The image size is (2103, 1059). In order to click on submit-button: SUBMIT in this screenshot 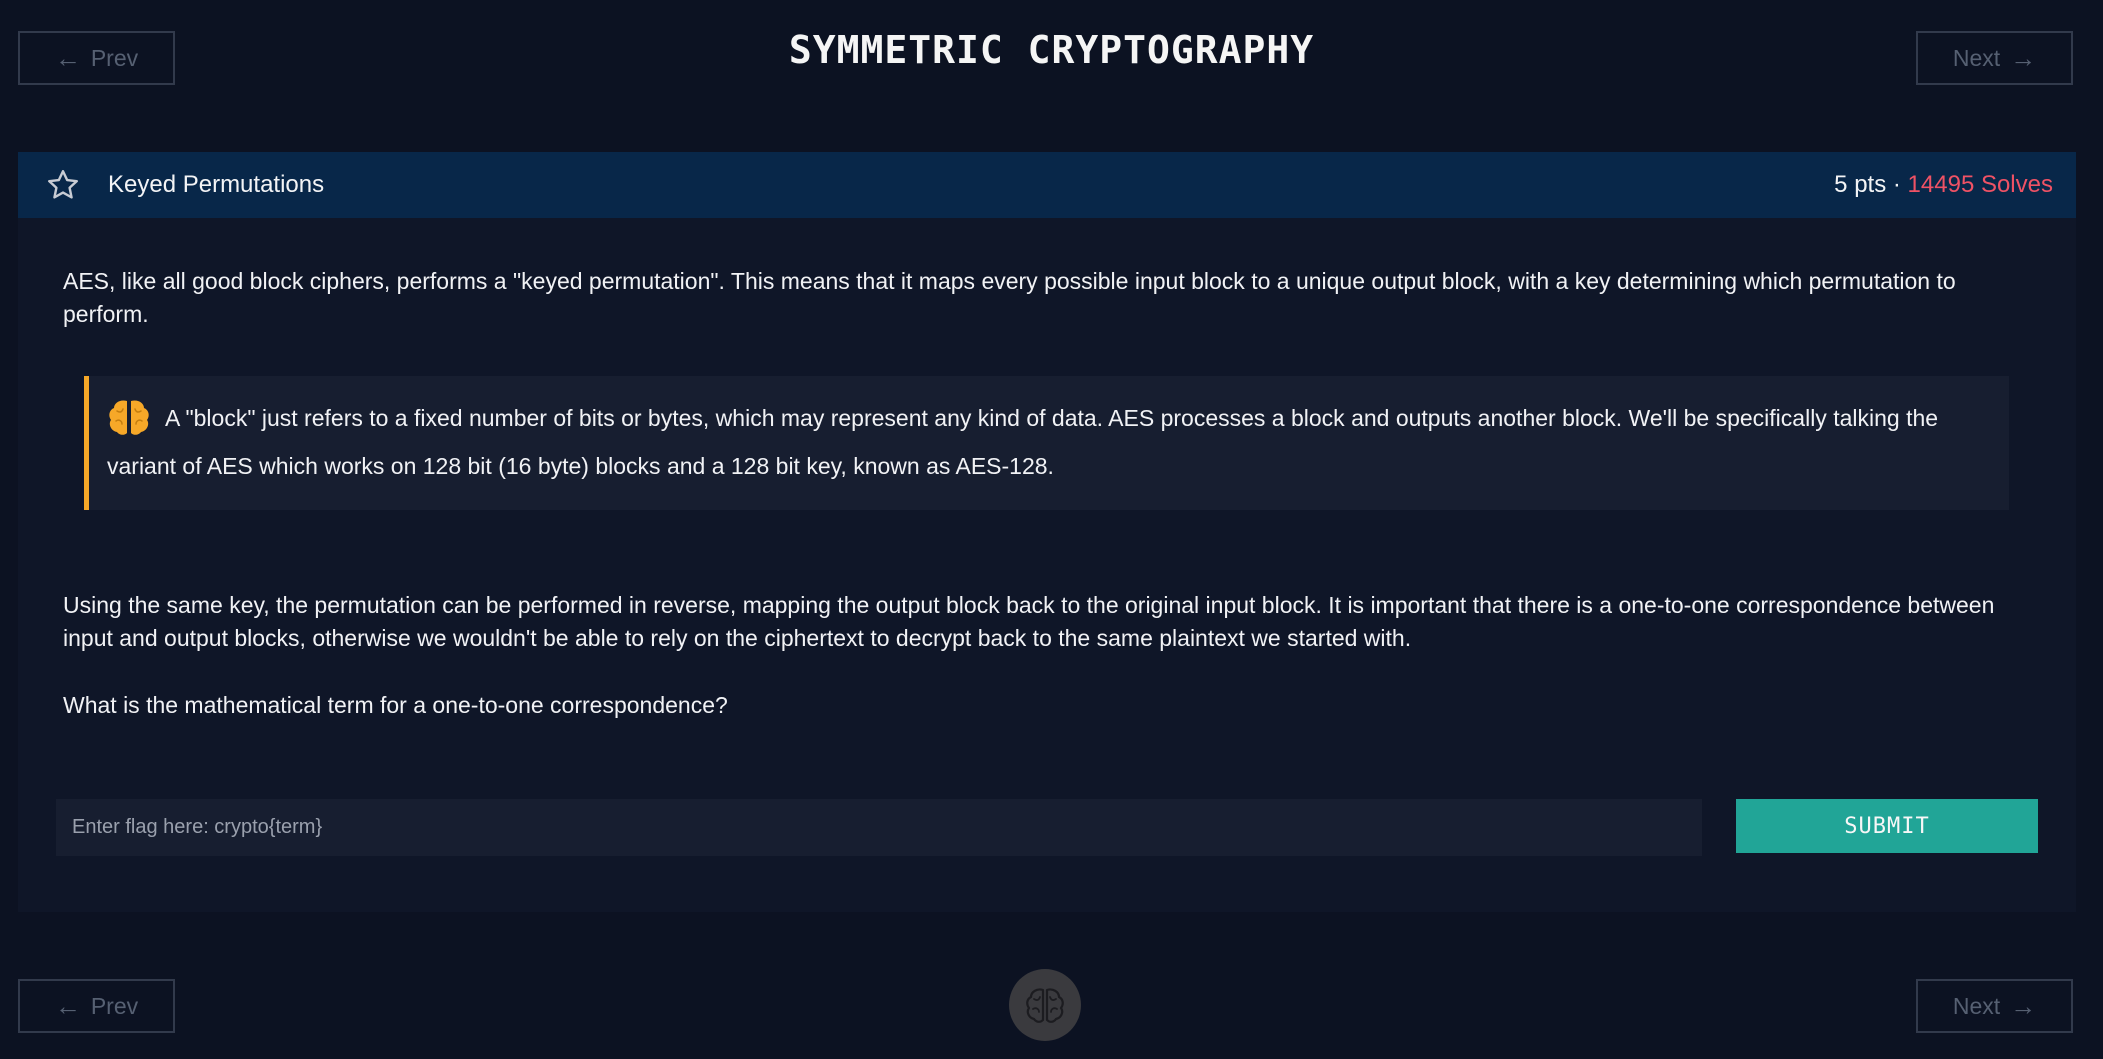, I will do `click(1887, 826)`.